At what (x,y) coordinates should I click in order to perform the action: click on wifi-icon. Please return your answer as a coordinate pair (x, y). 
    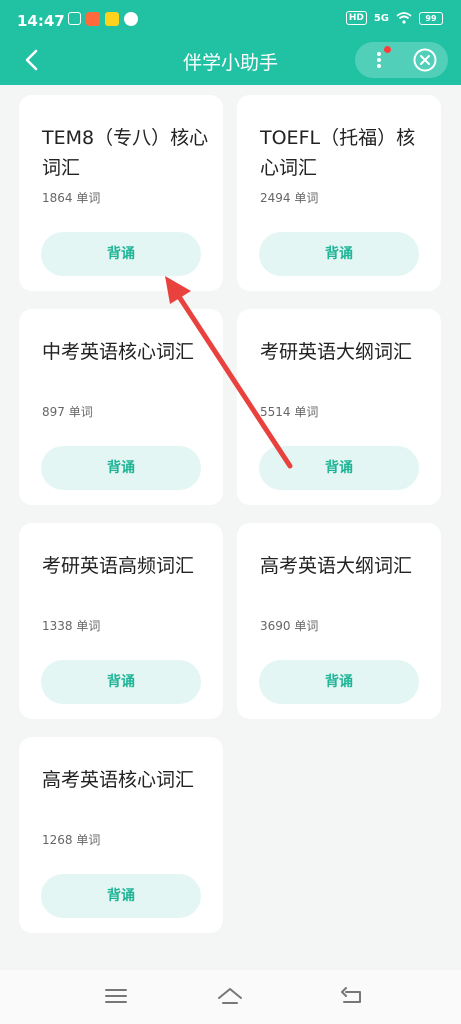
    Looking at the image, I should click on (404, 18).